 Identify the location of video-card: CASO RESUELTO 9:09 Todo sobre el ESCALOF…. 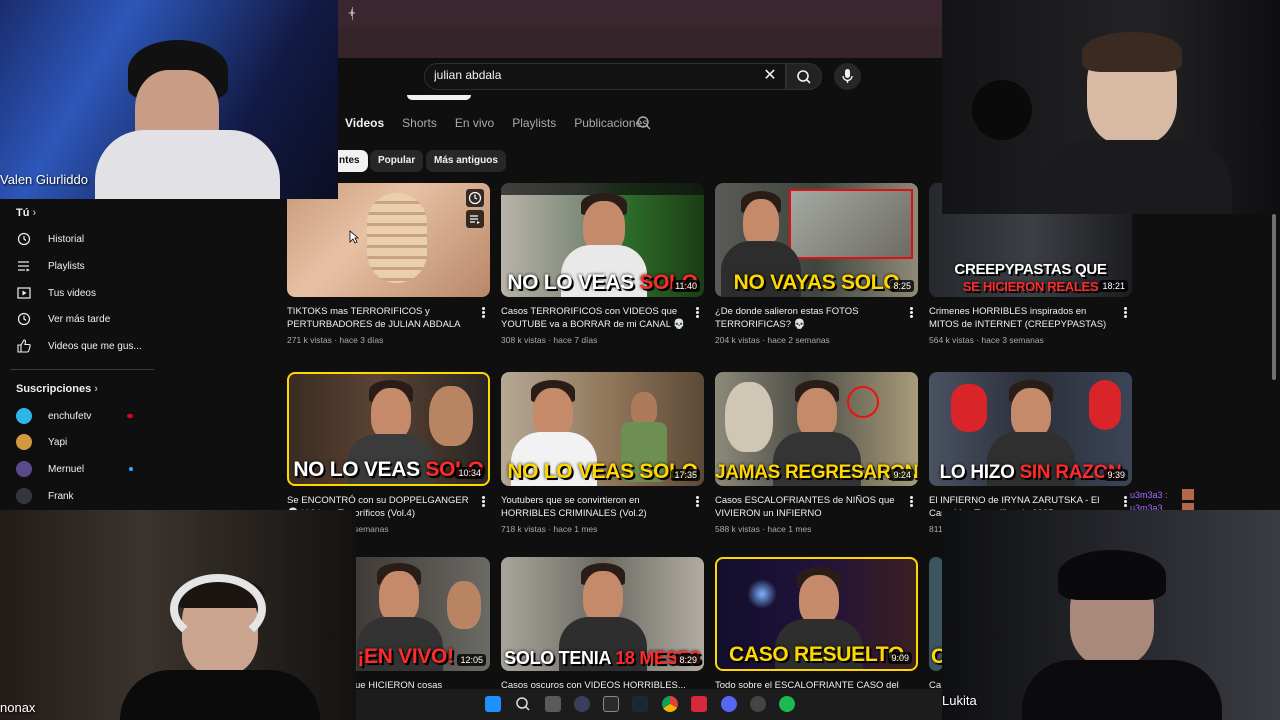
(816, 624).